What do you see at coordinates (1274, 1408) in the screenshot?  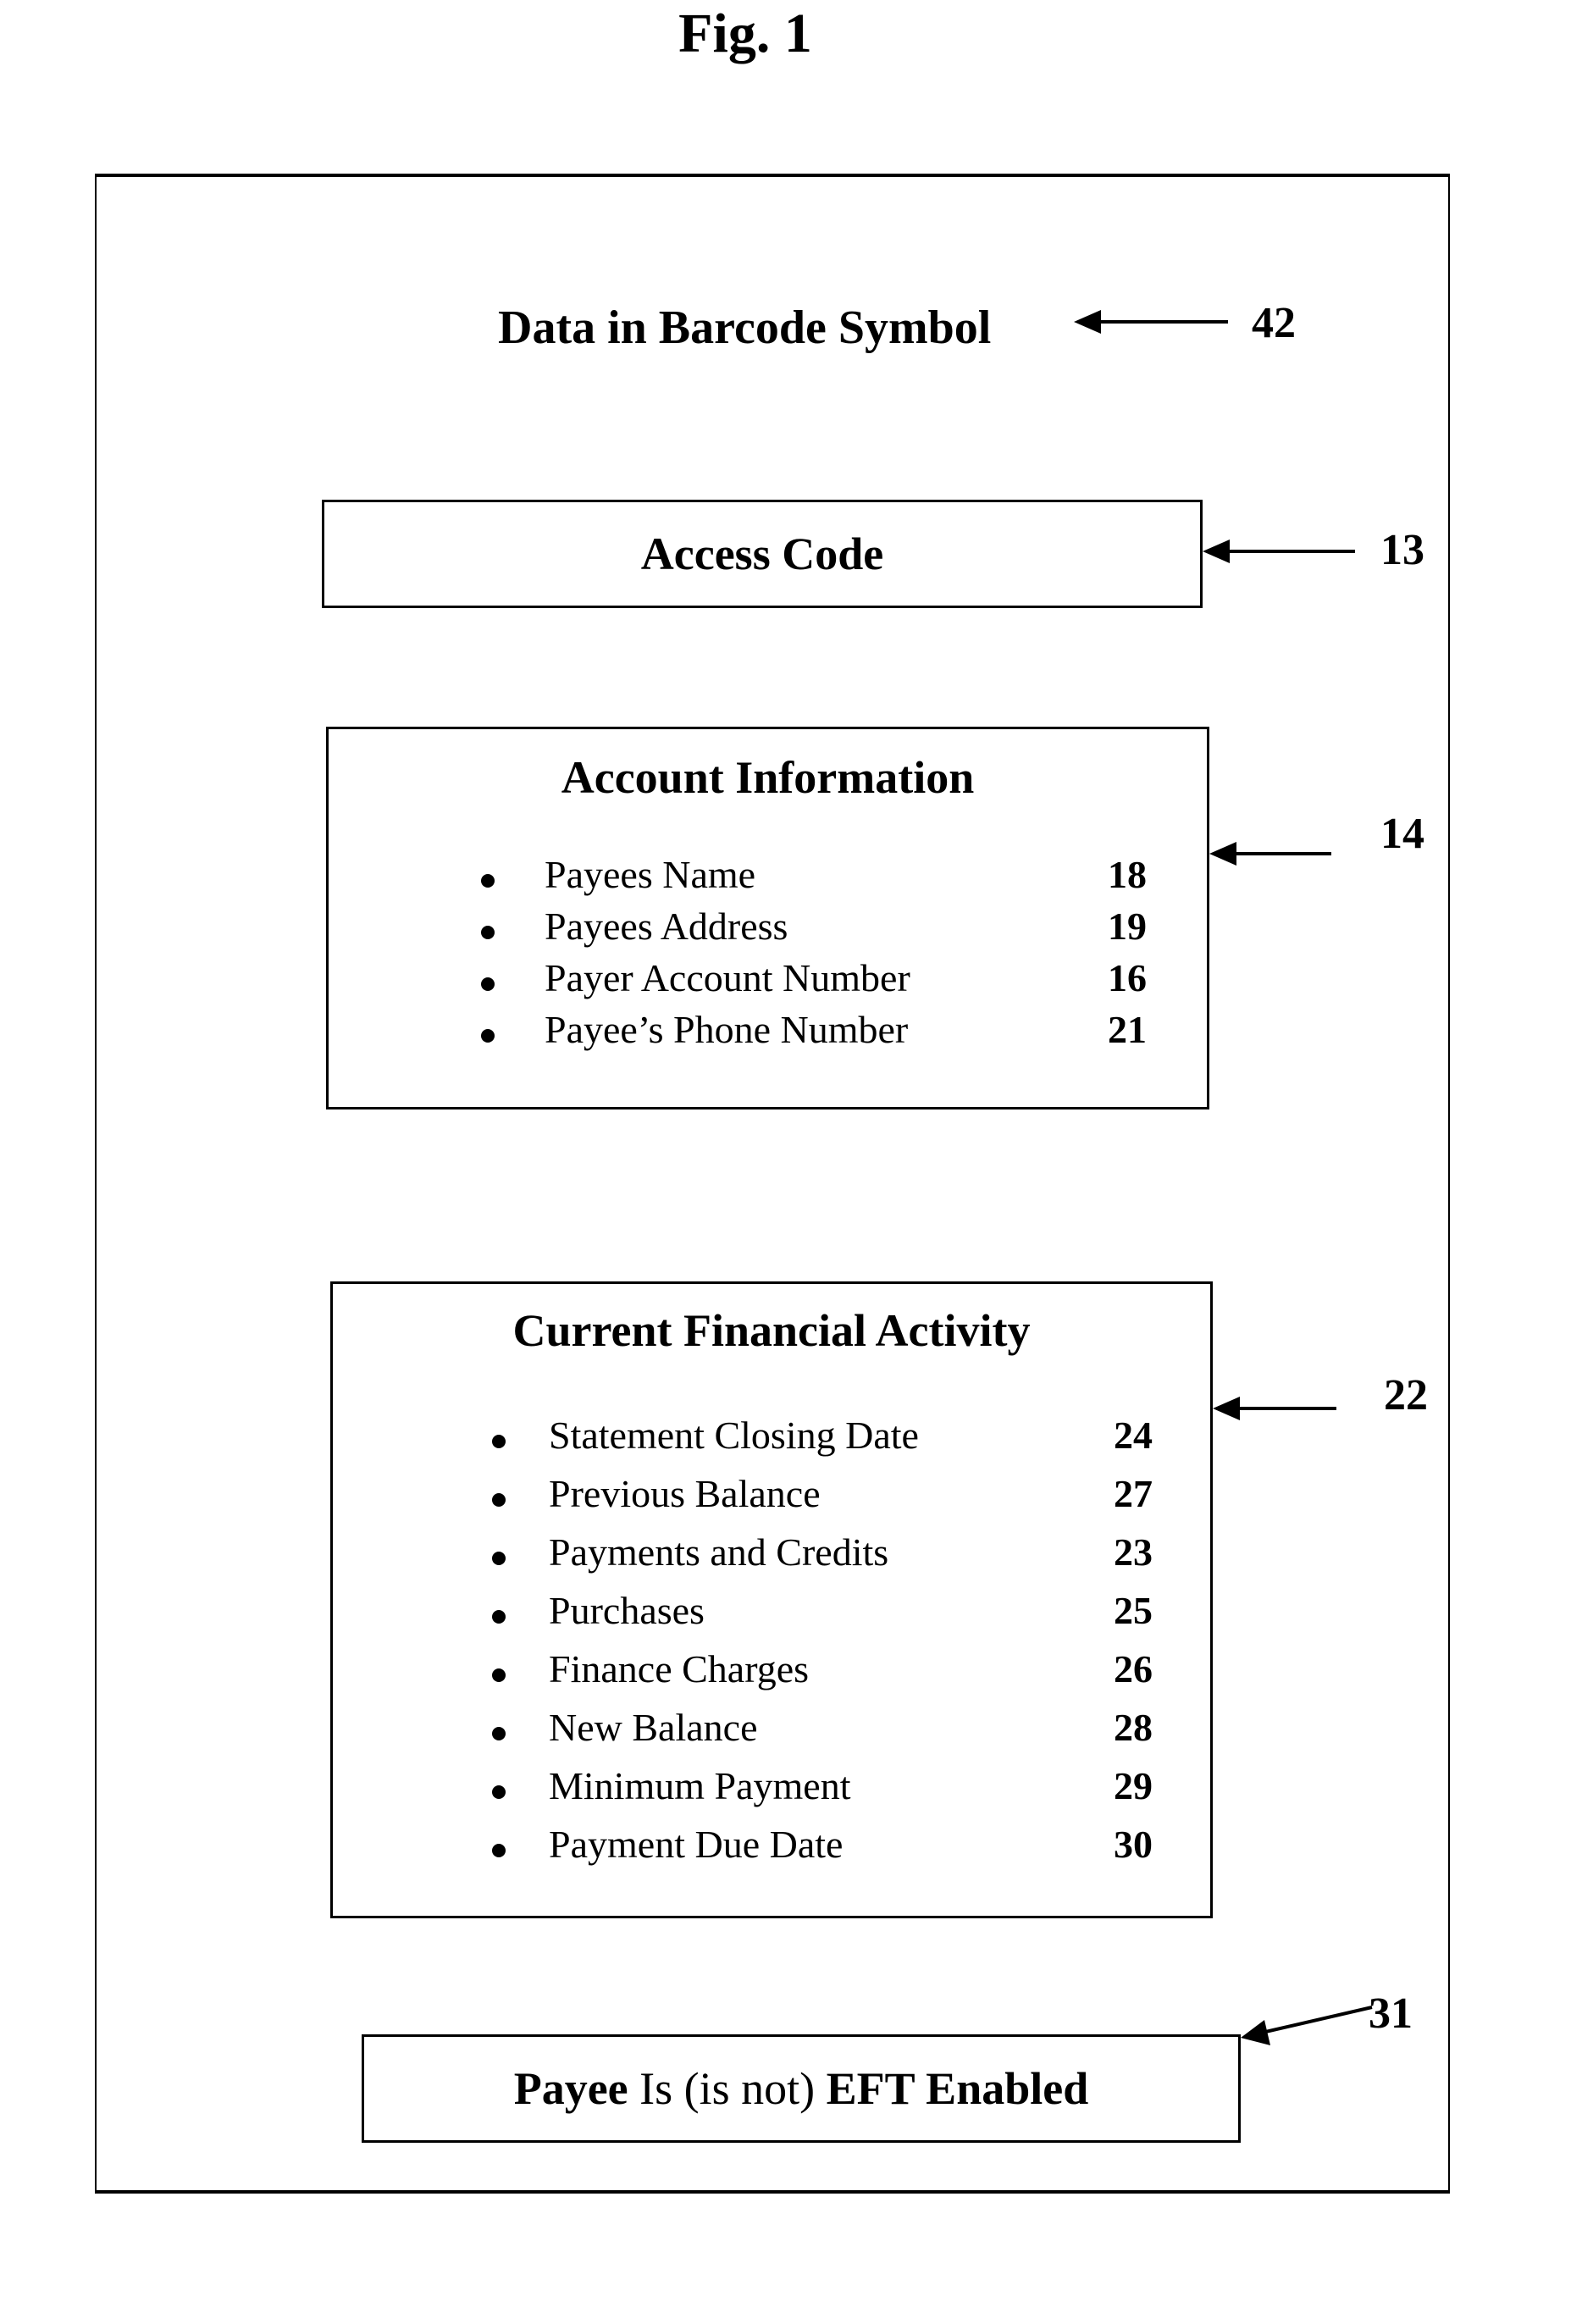 I see `arrow-22-icon` at bounding box center [1274, 1408].